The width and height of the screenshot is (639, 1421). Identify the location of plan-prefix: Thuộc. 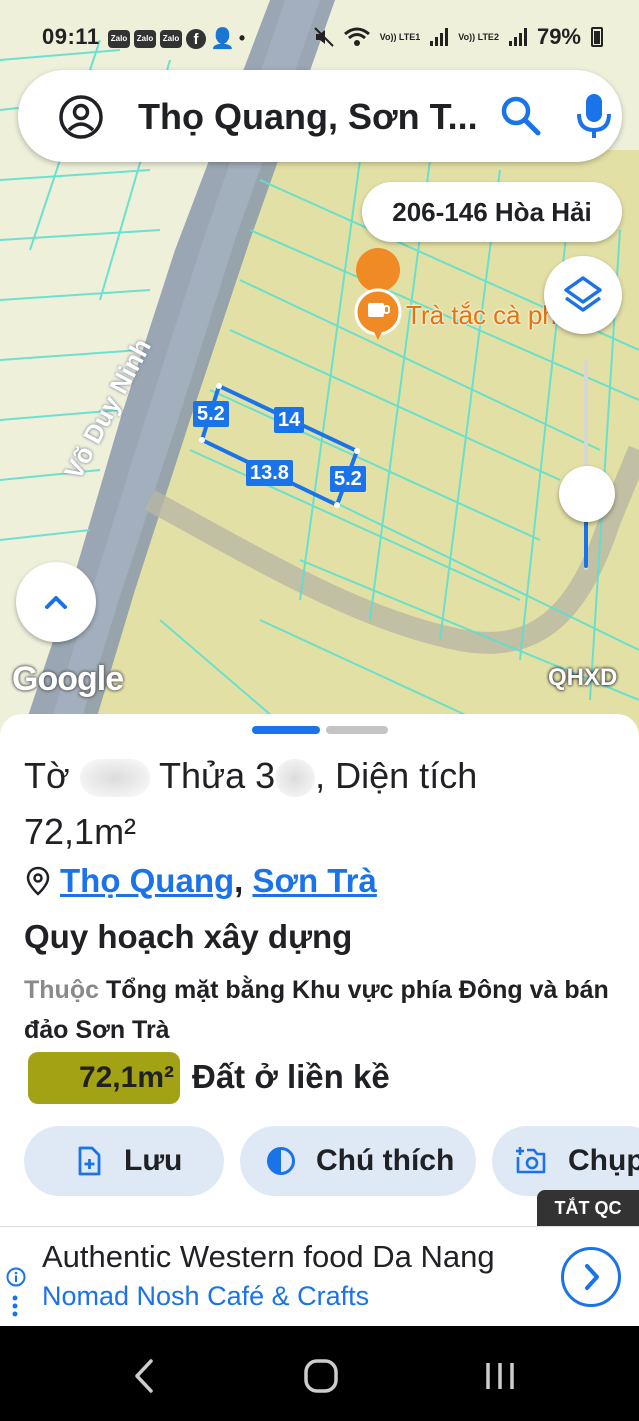
(61, 990).